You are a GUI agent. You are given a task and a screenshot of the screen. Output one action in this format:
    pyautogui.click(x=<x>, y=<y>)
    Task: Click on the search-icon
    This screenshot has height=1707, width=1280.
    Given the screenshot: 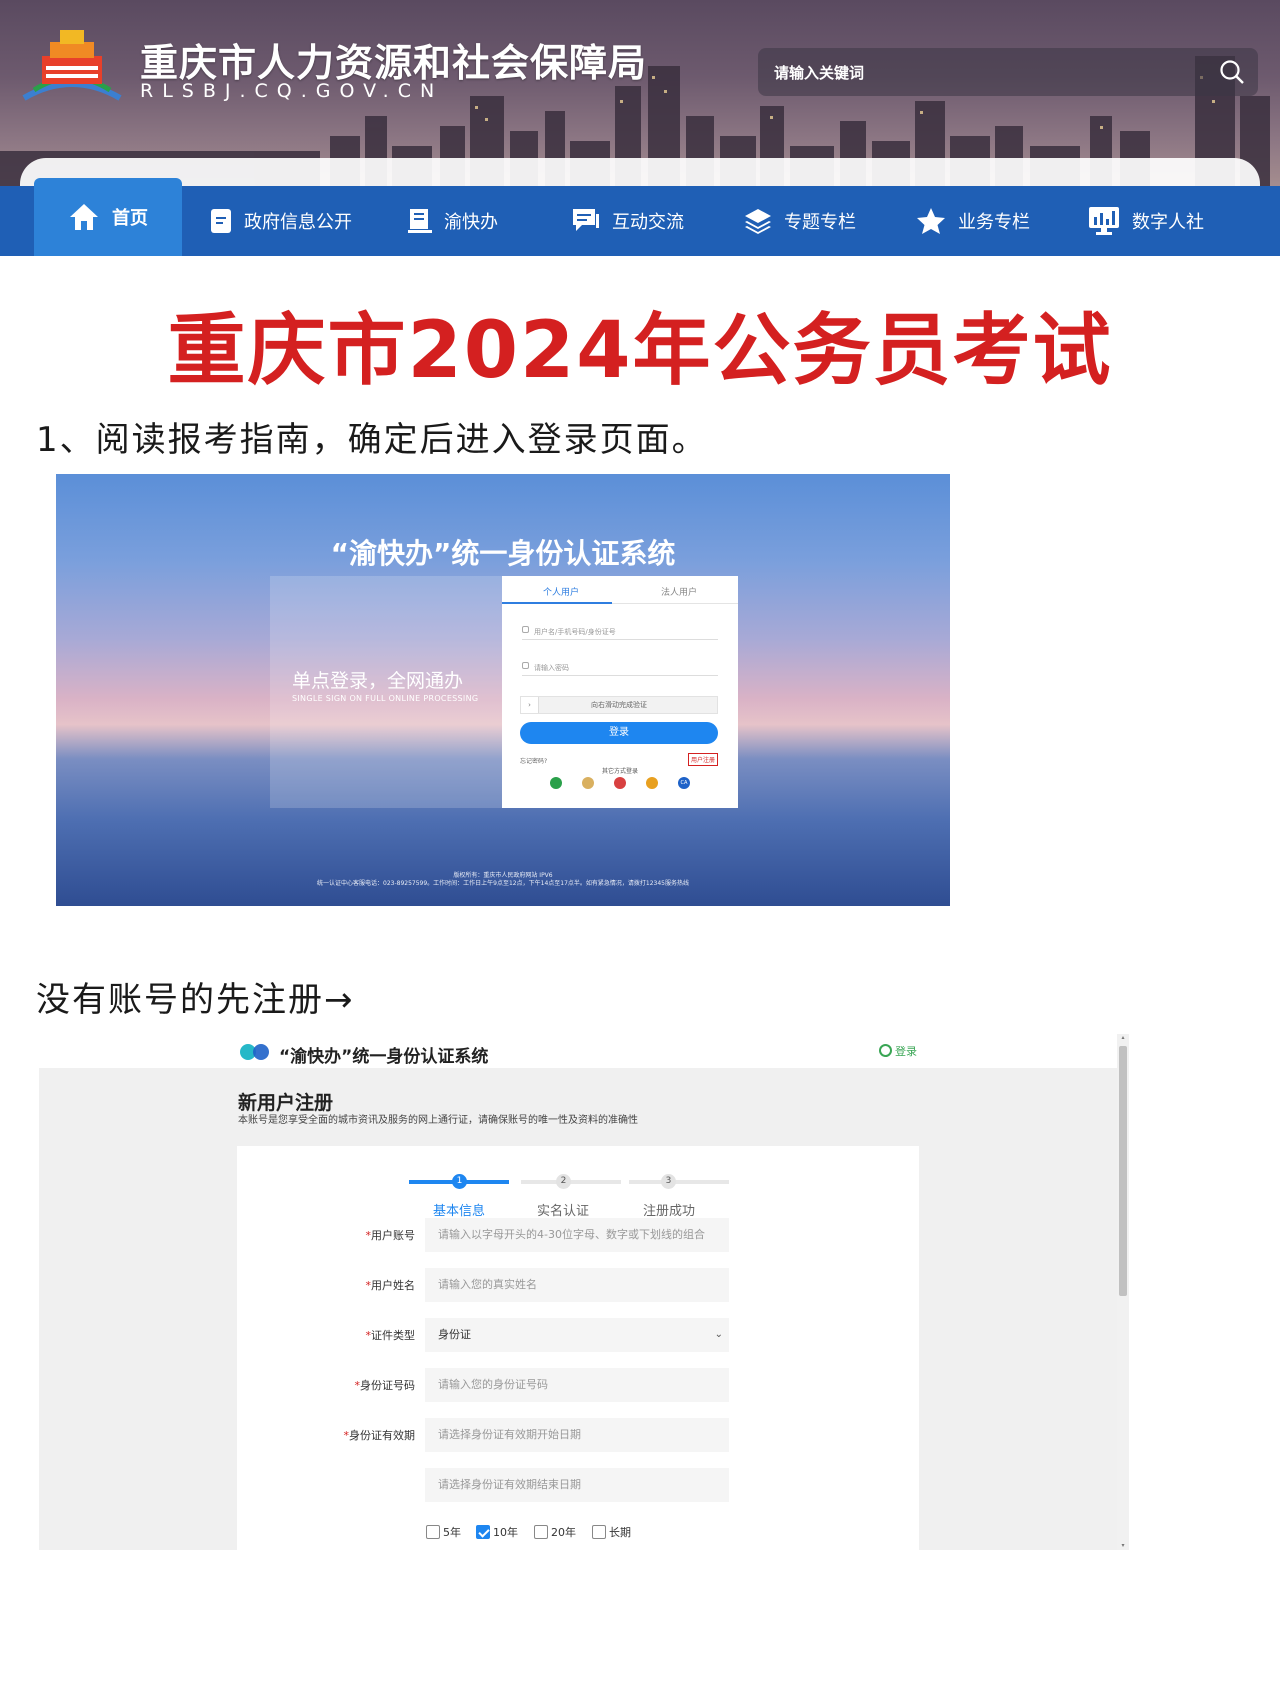 What is the action you would take?
    pyautogui.click(x=1232, y=72)
    